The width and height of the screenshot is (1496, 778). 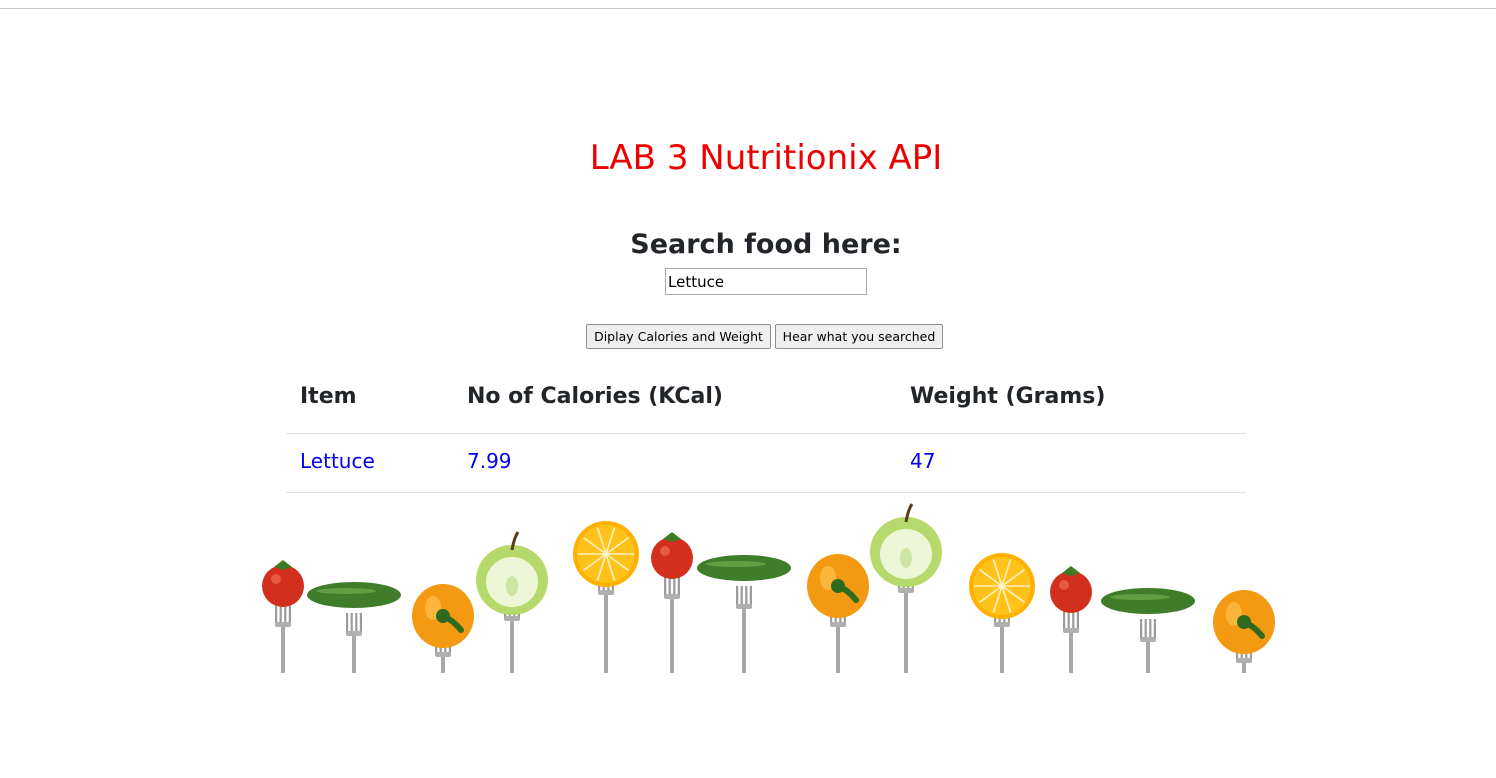 What do you see at coordinates (489, 461) in the screenshot?
I see `cell-calories: 7.99` at bounding box center [489, 461].